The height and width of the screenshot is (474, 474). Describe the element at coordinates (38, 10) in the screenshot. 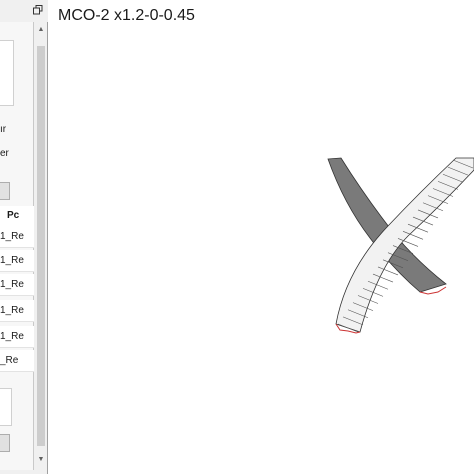

I see `restore-icon` at that location.